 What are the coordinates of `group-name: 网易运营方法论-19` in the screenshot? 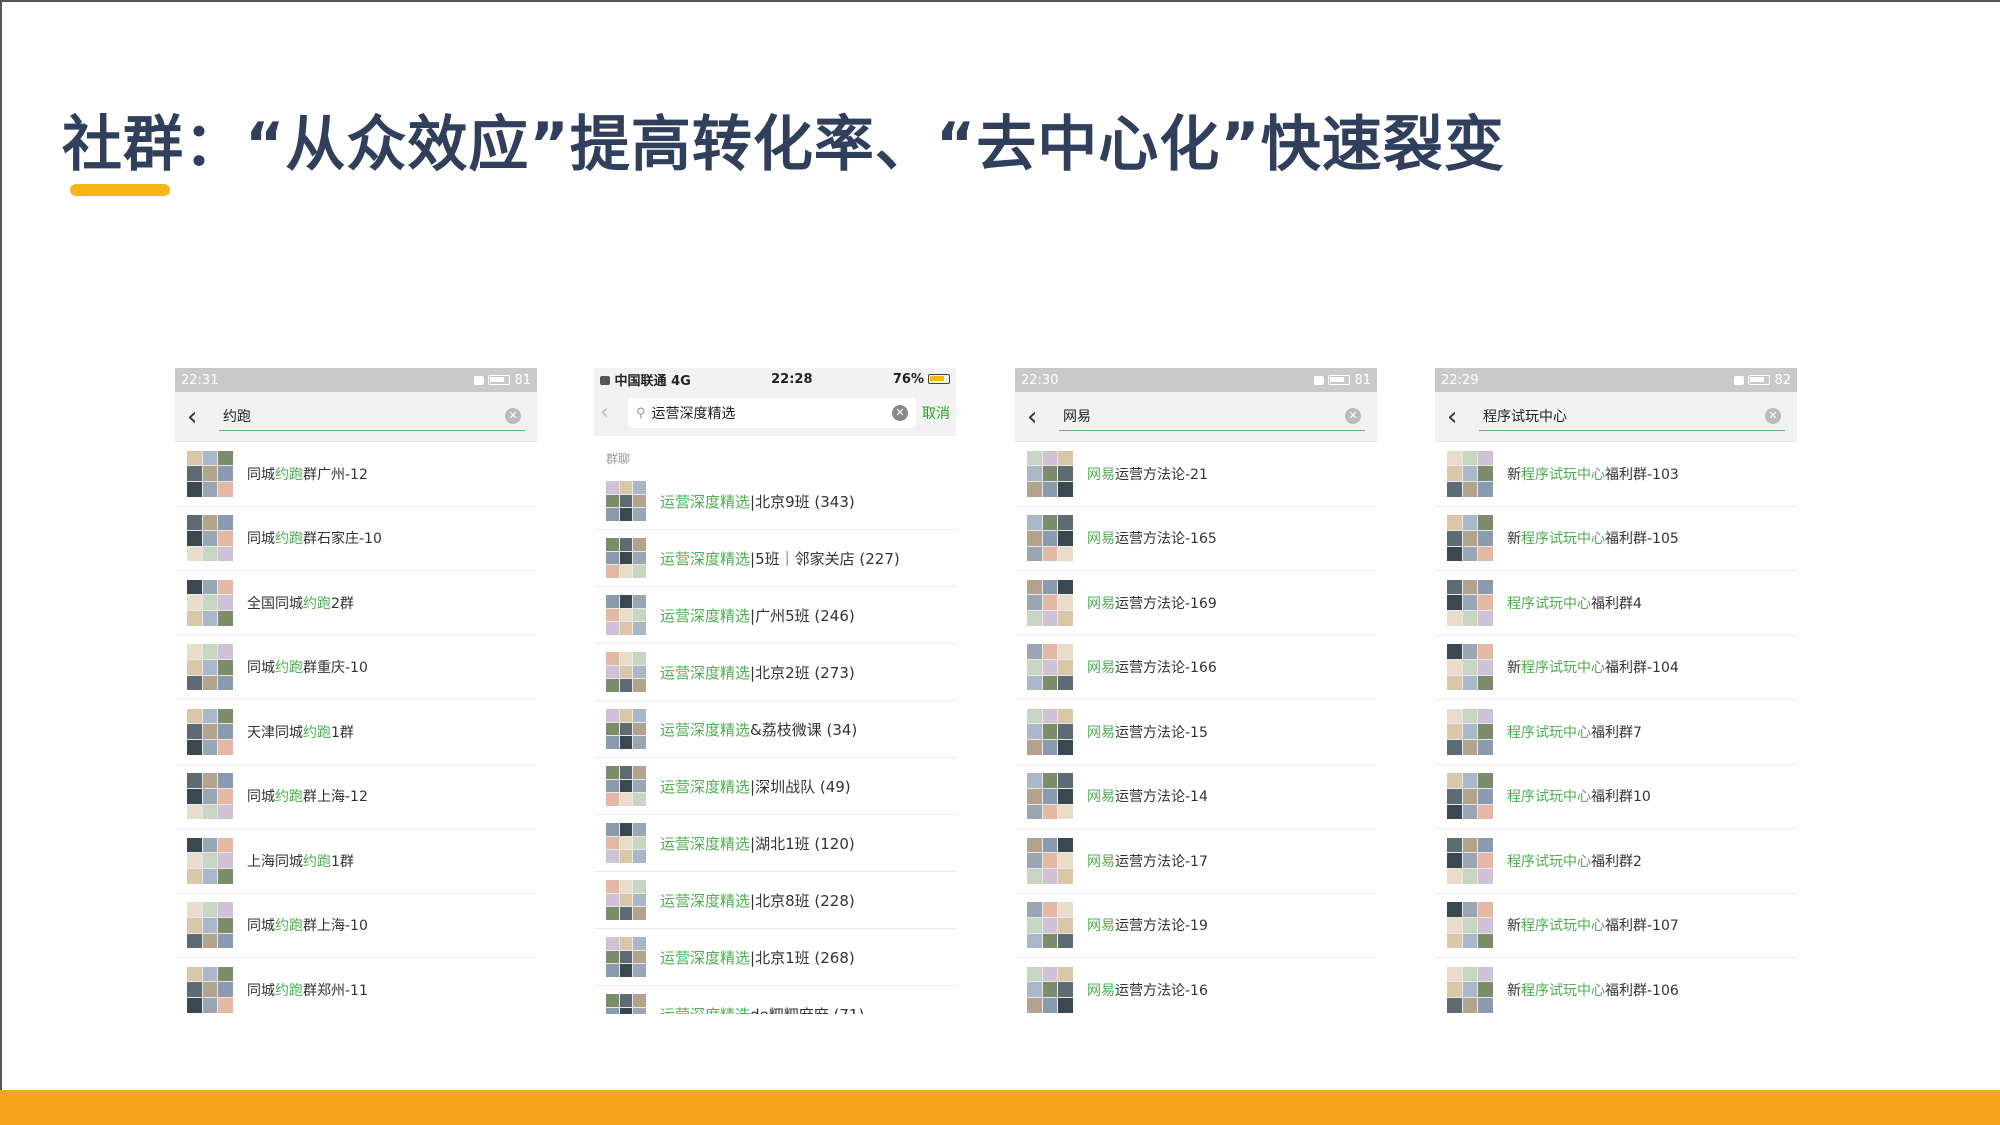 It's located at (1147, 925).